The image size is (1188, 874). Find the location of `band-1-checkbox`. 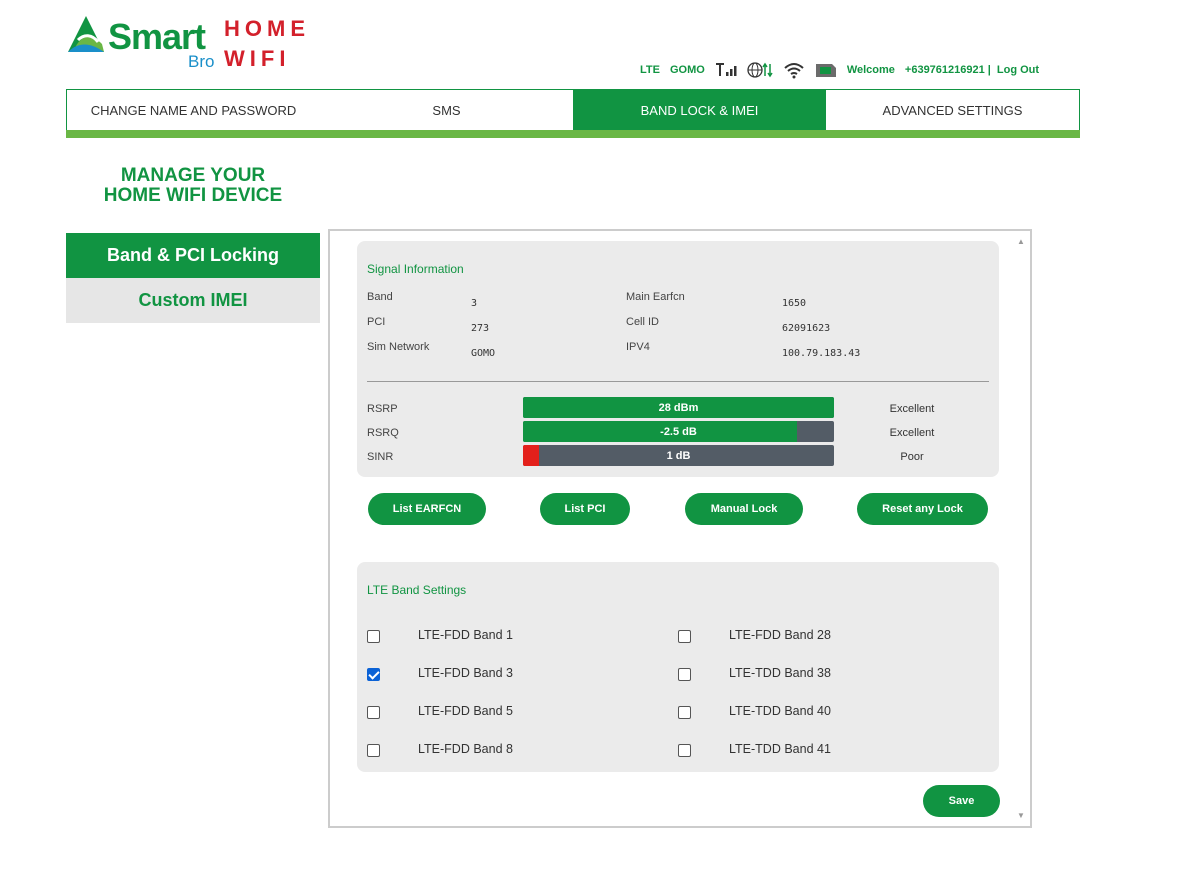

band-1-checkbox is located at coordinates (373, 636).